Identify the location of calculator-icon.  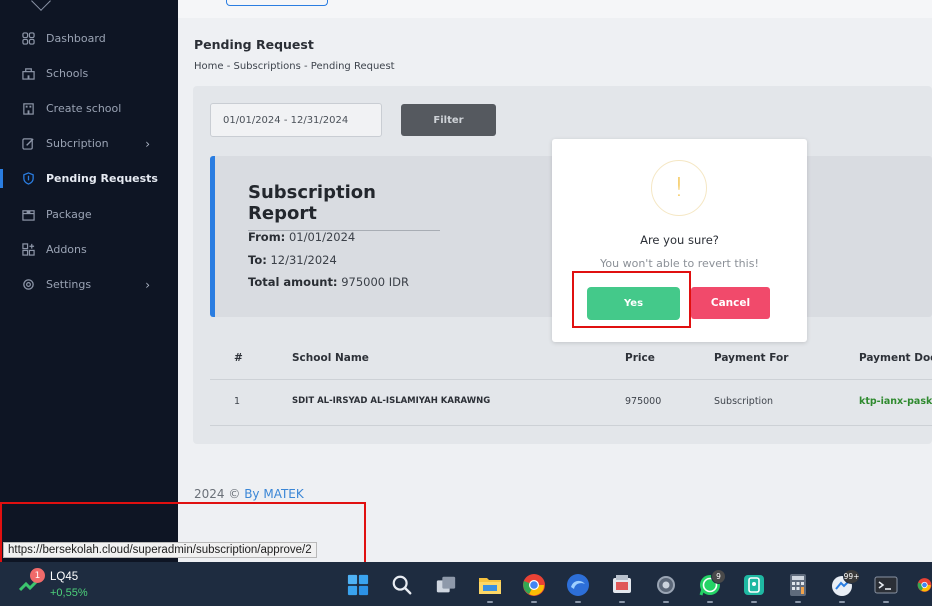
(798, 585).